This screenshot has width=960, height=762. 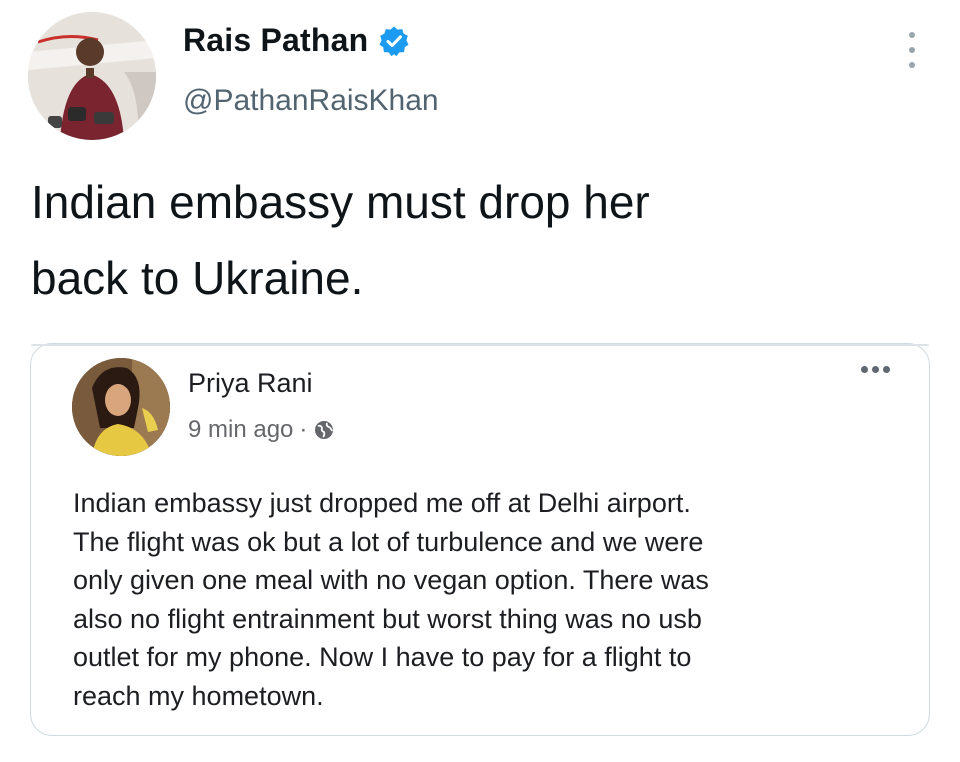 What do you see at coordinates (340, 202) in the screenshot?
I see `tweet-text-line: Indian embassy must drop her` at bounding box center [340, 202].